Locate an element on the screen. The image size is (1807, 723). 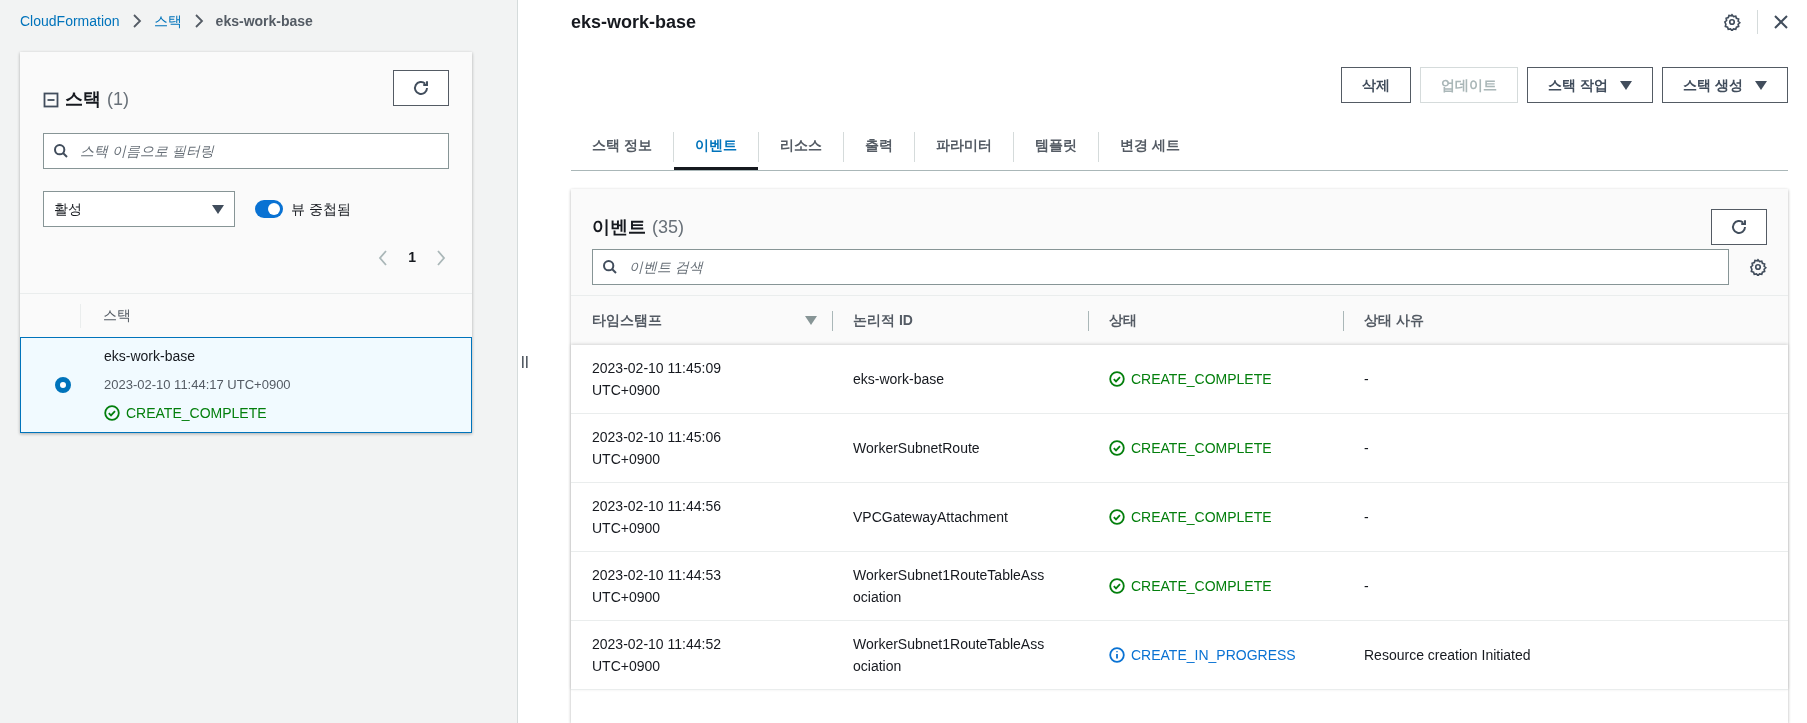
tab: 리소스 is located at coordinates (800, 146).